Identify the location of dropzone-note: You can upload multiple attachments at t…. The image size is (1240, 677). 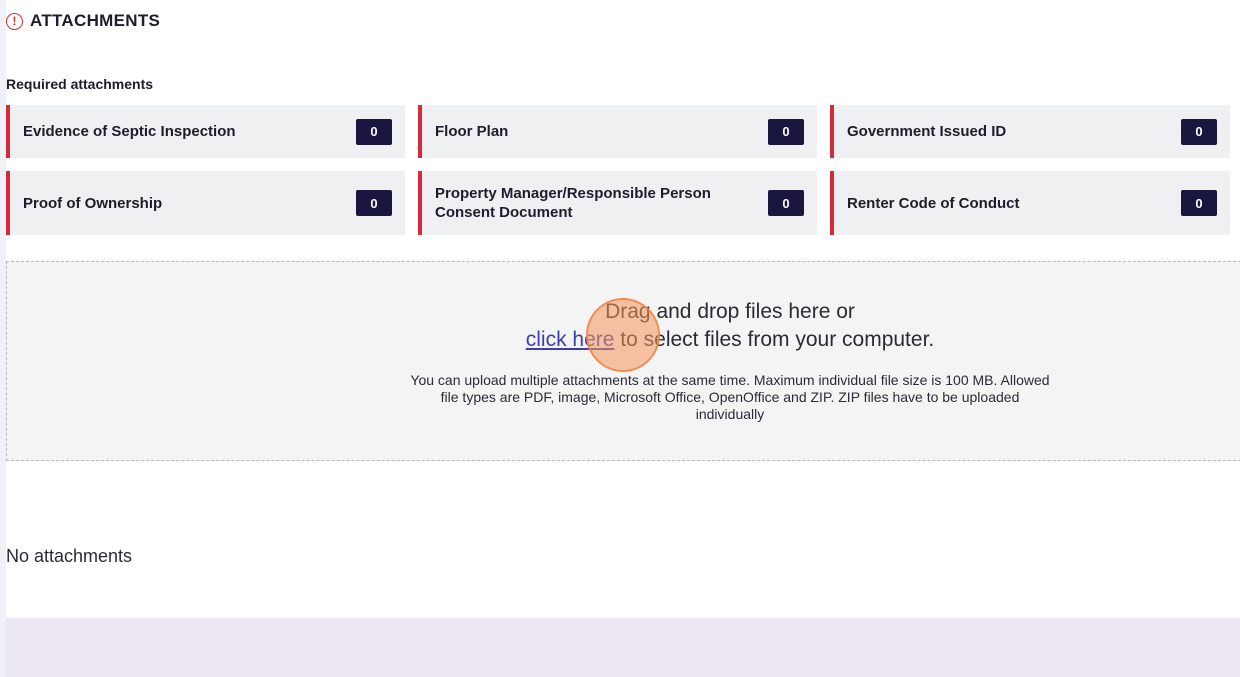
(730, 397).